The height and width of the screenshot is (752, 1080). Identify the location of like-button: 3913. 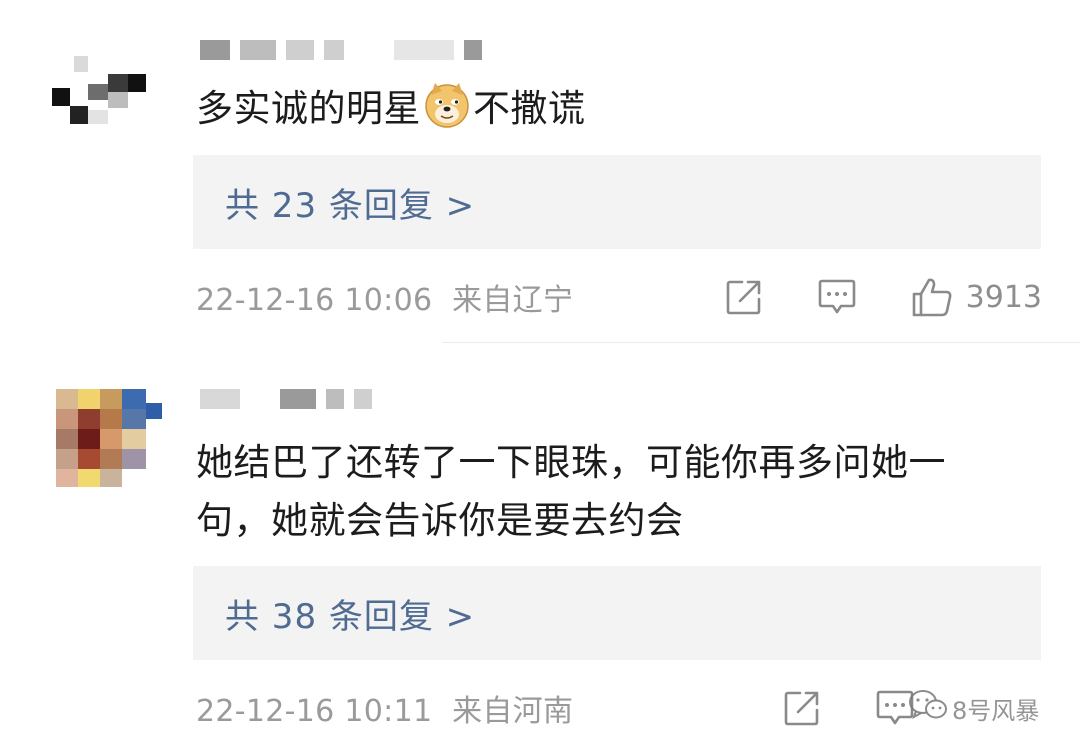
(976, 297).